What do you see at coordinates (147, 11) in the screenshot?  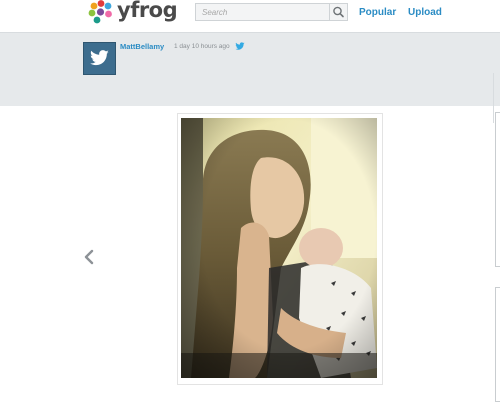 I see `logo-text: yfrog` at bounding box center [147, 11].